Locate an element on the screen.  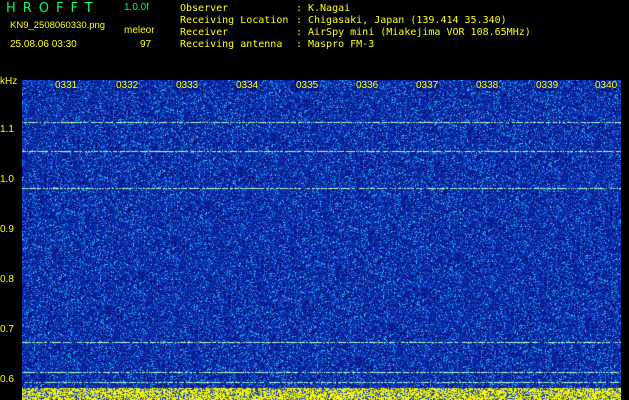
y-tick-label: 0.8 is located at coordinates (7, 279).